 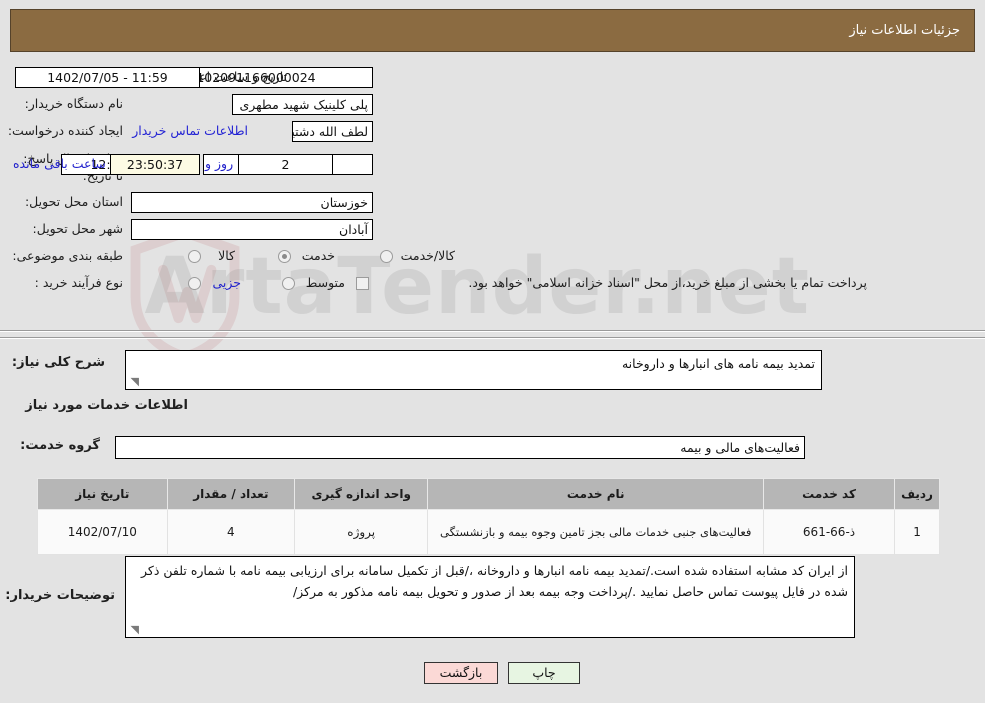 I want to click on remaining-time-label: ساعت باقی مانده, so click(x=59, y=163).